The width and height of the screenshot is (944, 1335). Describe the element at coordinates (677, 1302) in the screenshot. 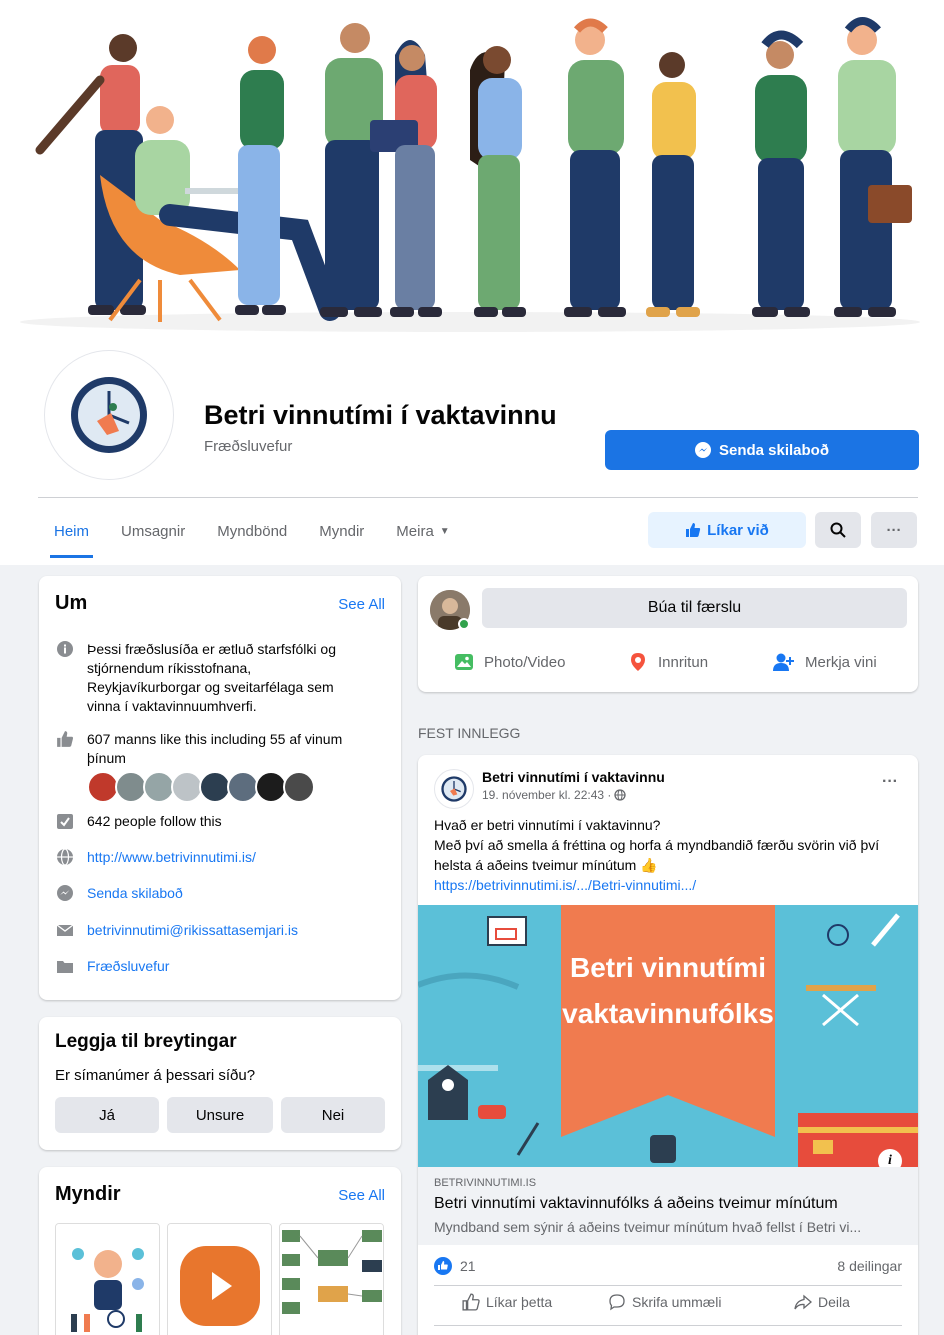

I see `comment-label: Skrifa ummæli` at that location.